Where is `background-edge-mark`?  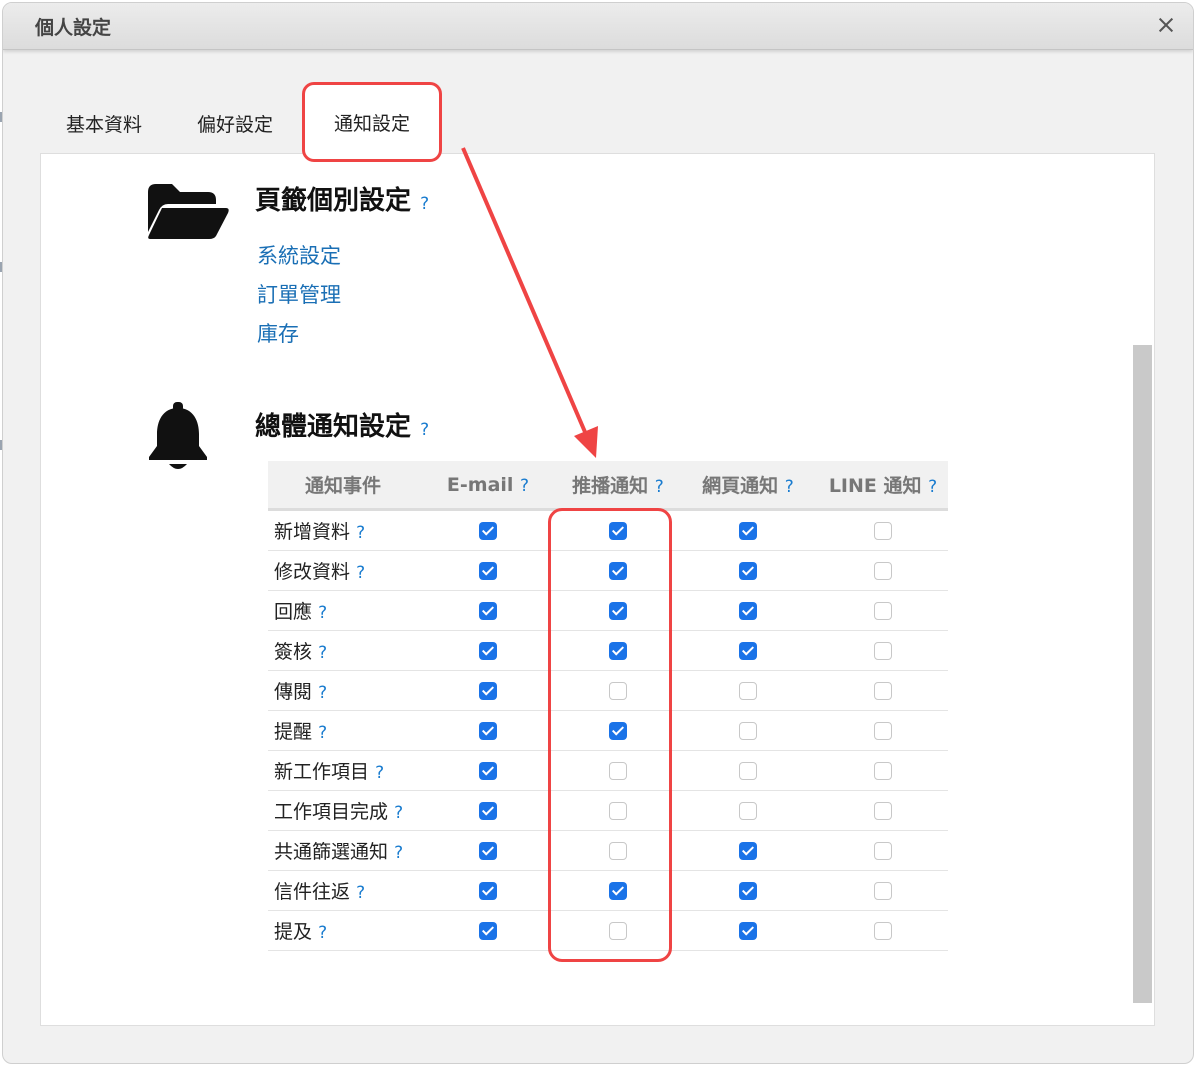
background-edge-mark is located at coordinates (1, 117).